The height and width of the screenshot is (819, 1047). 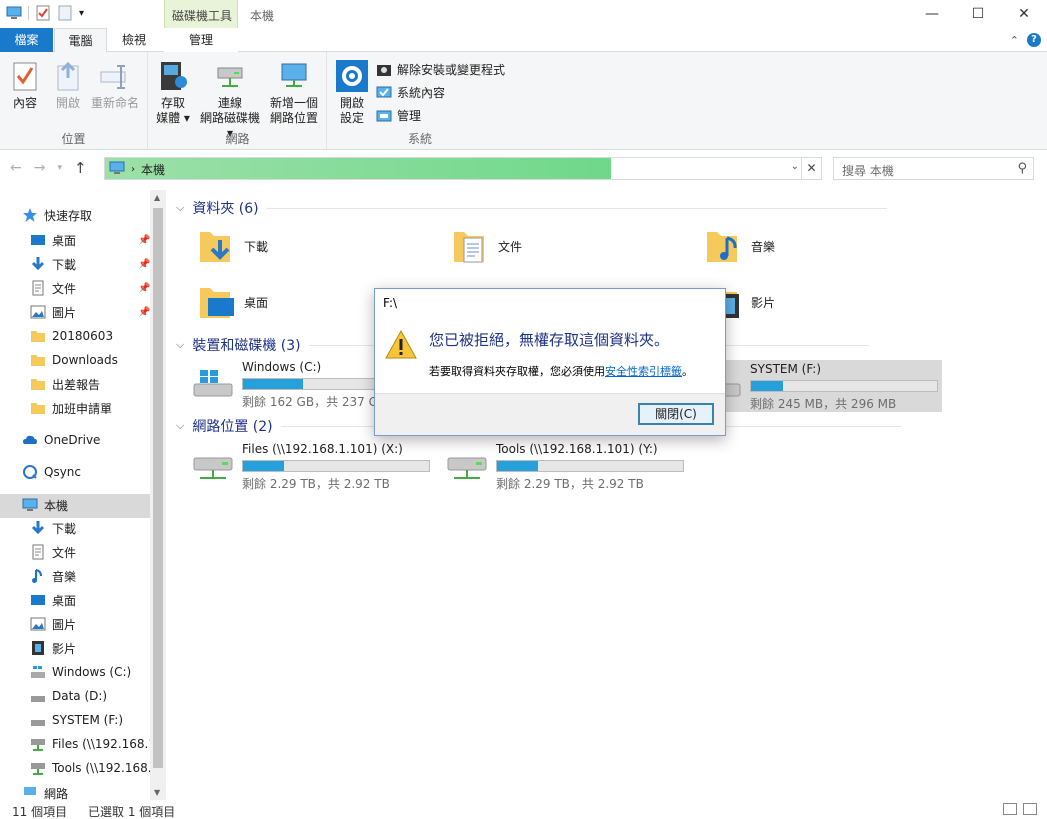 I want to click on folder-music: 音樂, so click(x=739, y=246).